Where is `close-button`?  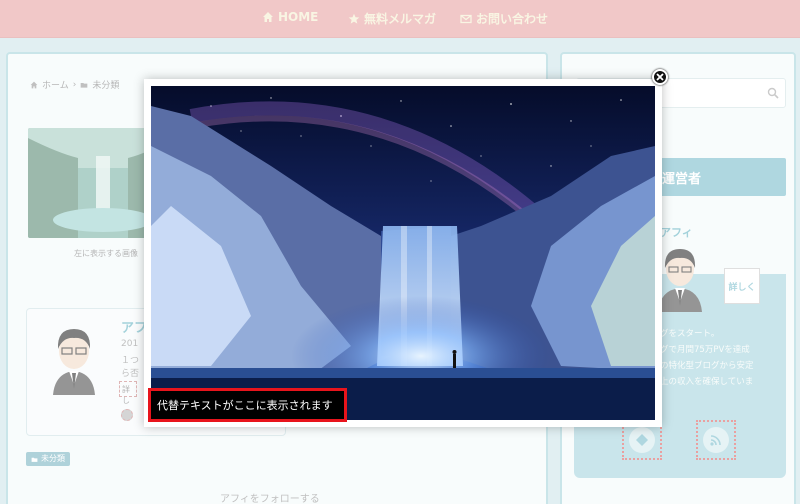 close-button is located at coordinates (660, 77).